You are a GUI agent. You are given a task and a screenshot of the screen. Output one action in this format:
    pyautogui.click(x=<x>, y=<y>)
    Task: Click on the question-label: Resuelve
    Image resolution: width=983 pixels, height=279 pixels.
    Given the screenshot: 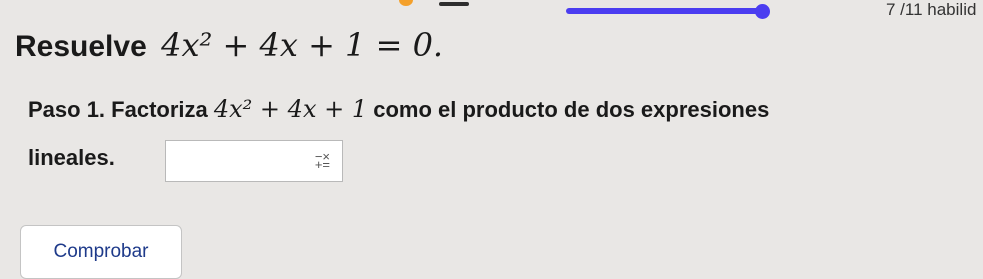 What is the action you would take?
    pyautogui.click(x=81, y=46)
    